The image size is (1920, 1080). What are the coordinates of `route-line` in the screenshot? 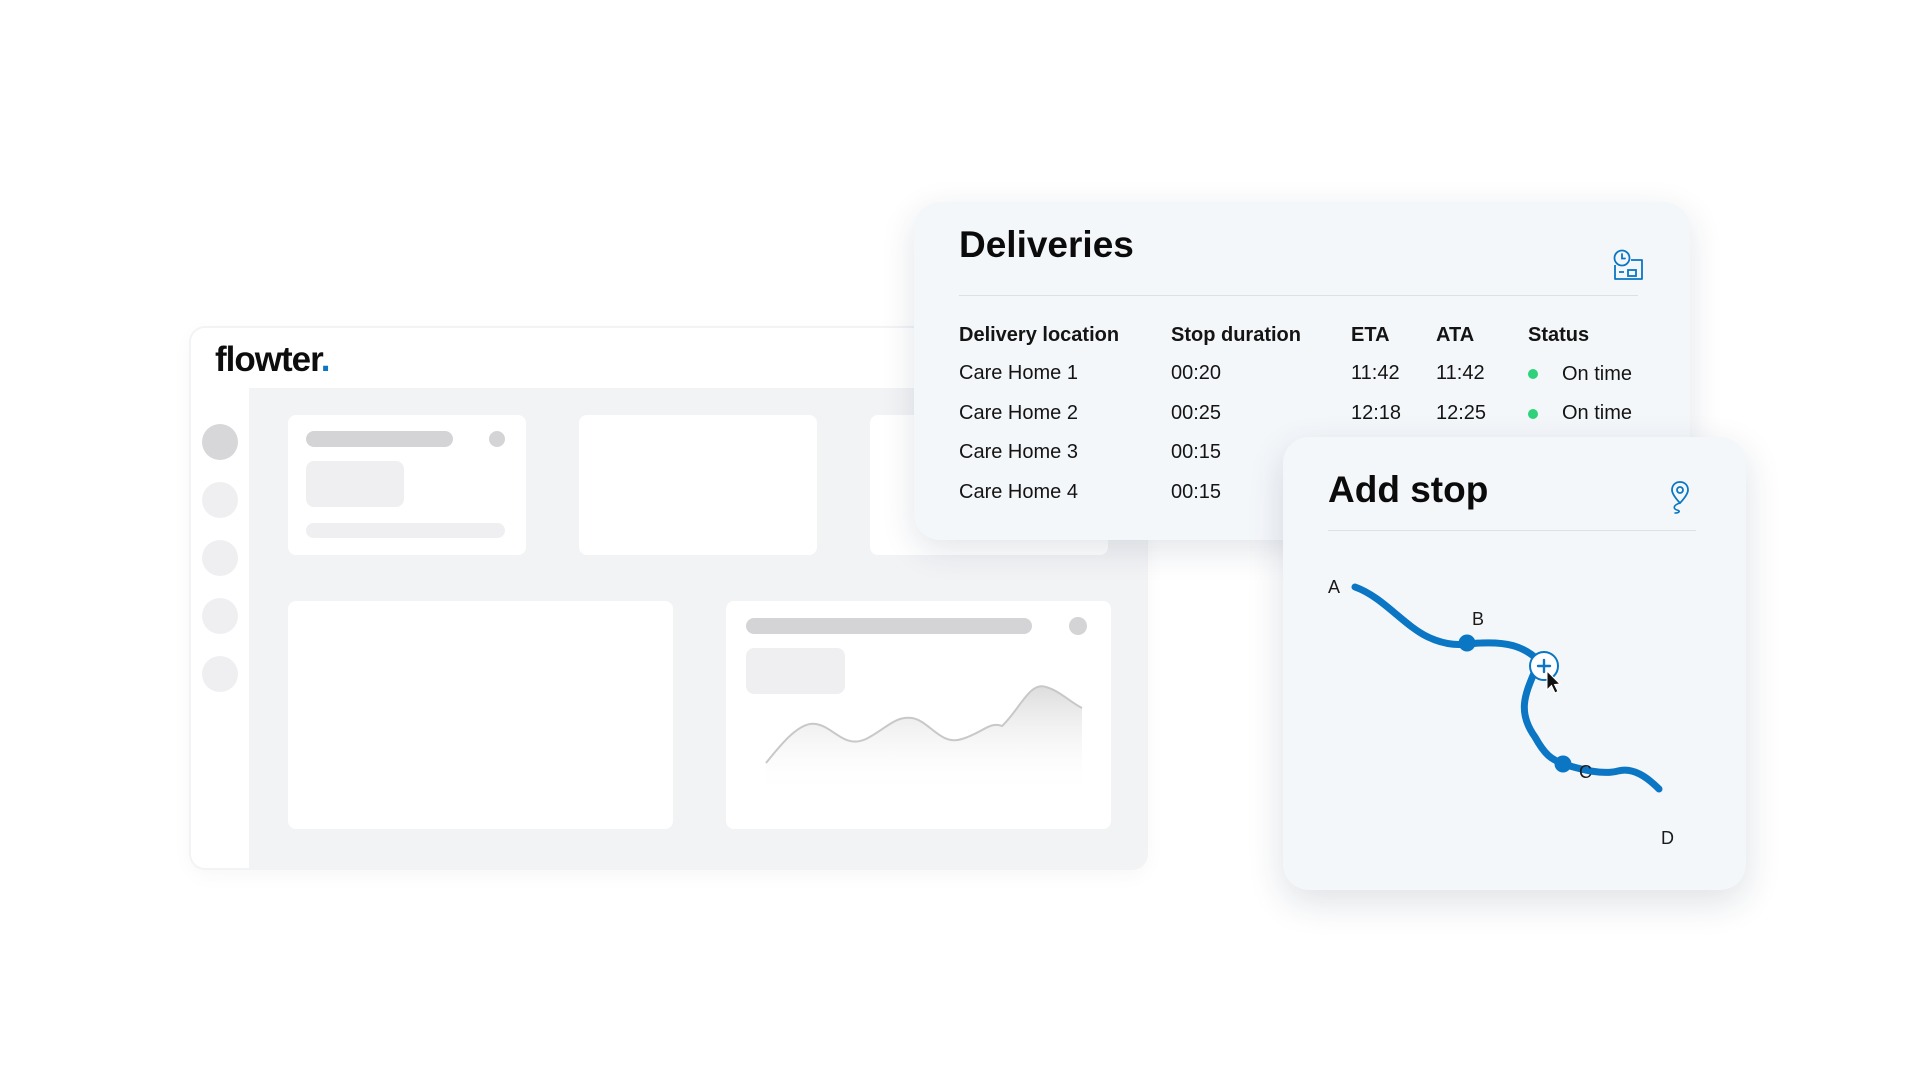 It's located at (1507, 688).